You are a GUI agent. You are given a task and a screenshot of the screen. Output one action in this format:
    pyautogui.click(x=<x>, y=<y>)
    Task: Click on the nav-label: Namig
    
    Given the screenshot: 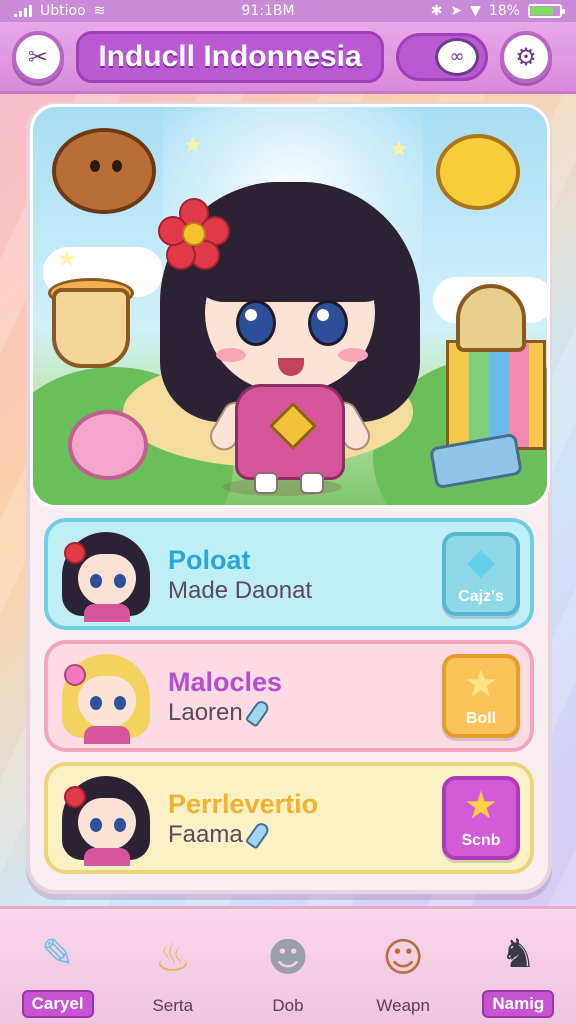 What is the action you would take?
    pyautogui.click(x=518, y=1004)
    